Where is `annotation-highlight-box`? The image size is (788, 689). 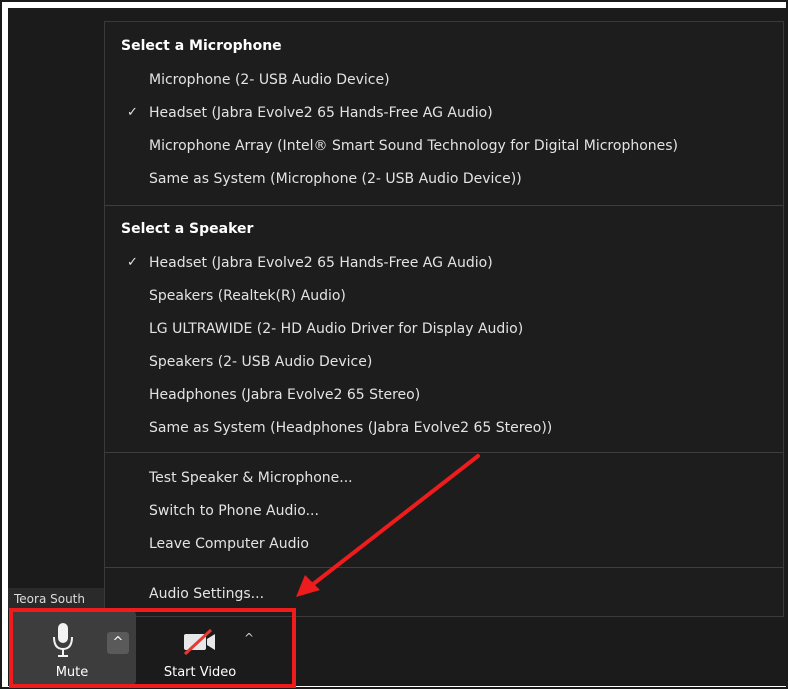 annotation-highlight-box is located at coordinates (152, 648).